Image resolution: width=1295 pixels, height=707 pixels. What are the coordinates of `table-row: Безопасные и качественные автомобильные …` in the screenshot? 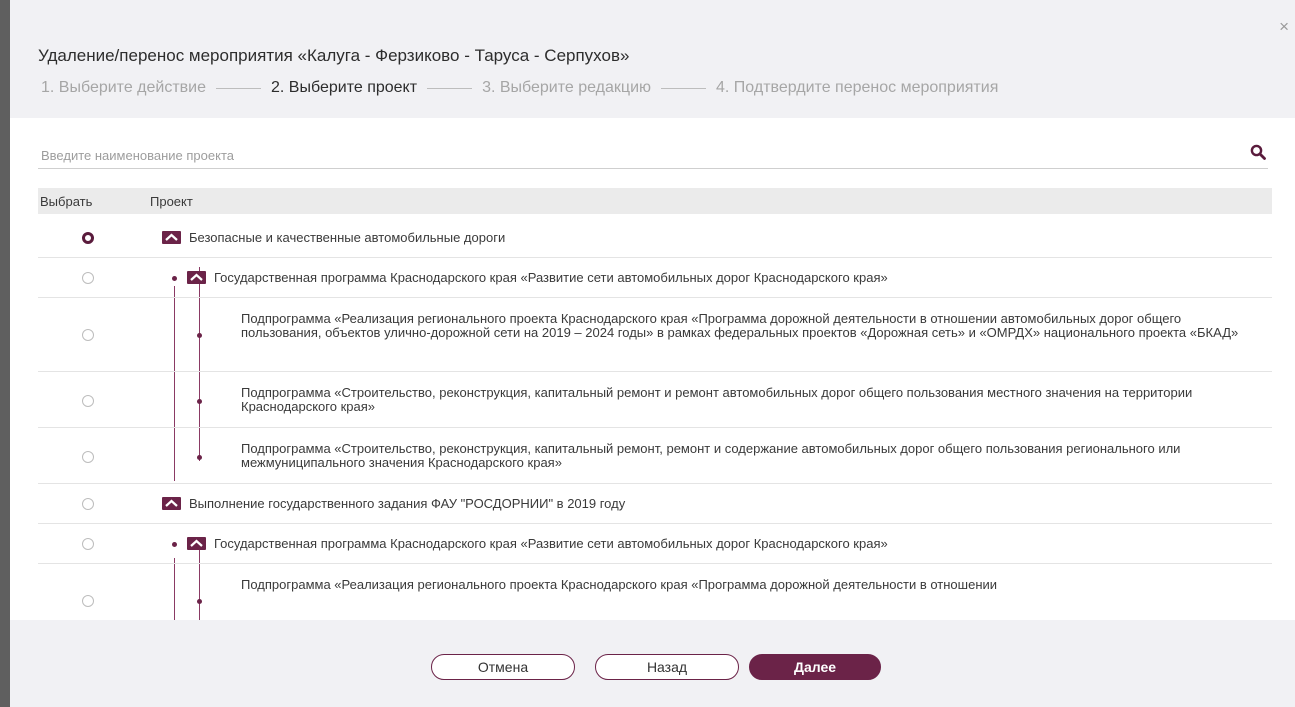 It's located at (655, 238).